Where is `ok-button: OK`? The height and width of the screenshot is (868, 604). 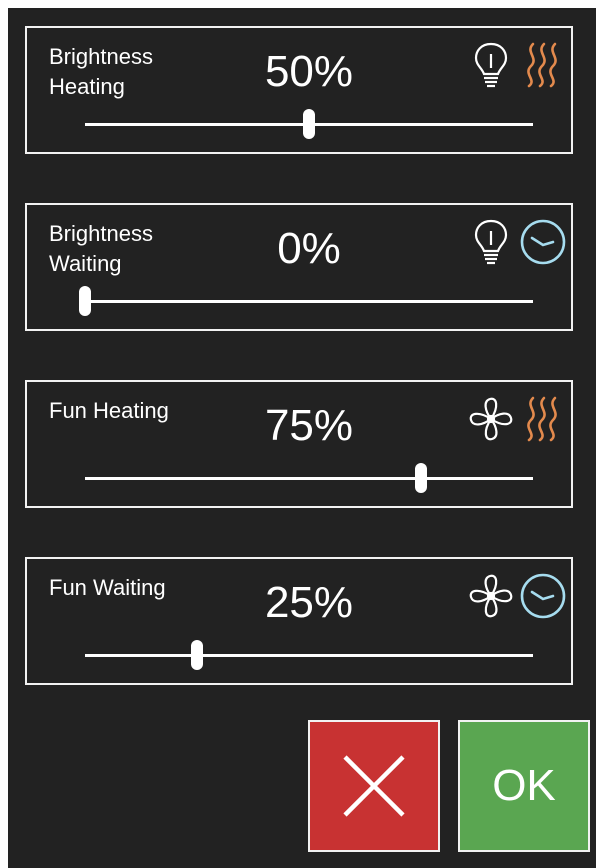 ok-button: OK is located at coordinates (524, 786).